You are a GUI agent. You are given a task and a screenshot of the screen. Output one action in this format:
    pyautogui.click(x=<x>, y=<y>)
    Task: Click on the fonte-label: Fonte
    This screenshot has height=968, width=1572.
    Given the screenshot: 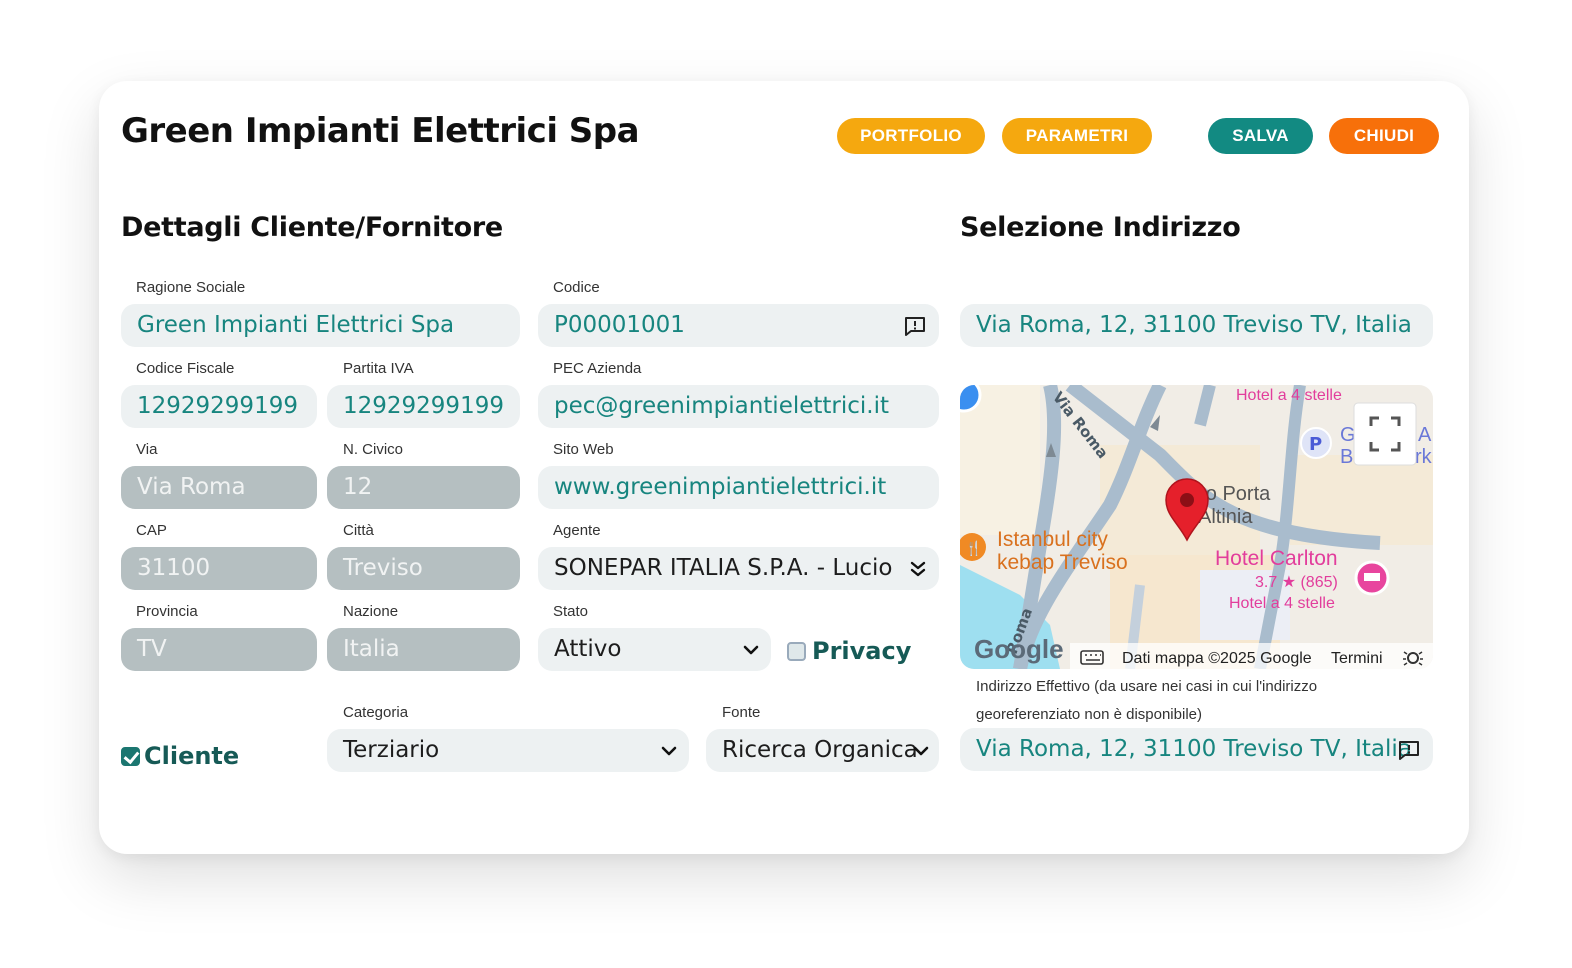 What is the action you would take?
    pyautogui.click(x=741, y=712)
    